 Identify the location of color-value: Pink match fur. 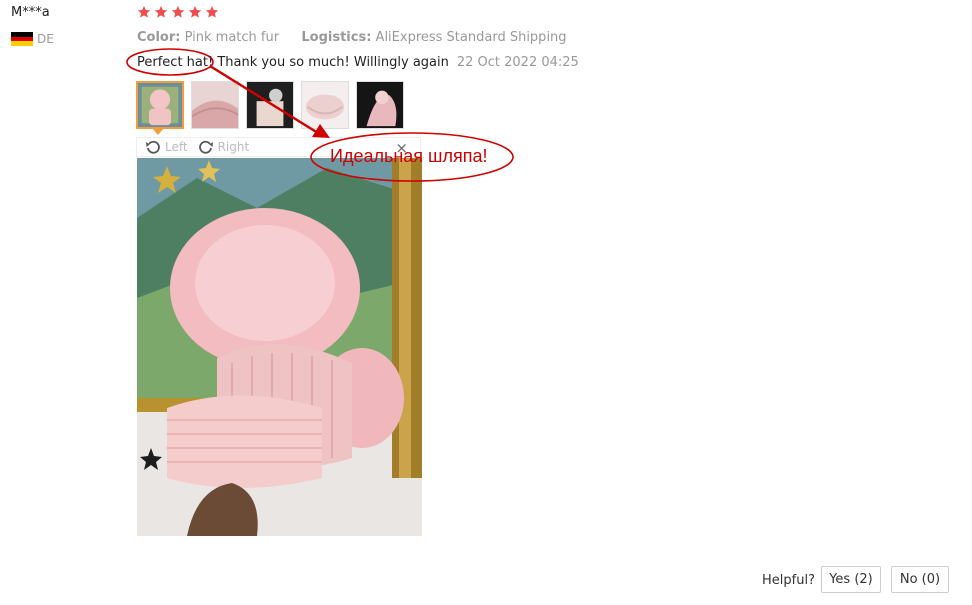
(232, 37).